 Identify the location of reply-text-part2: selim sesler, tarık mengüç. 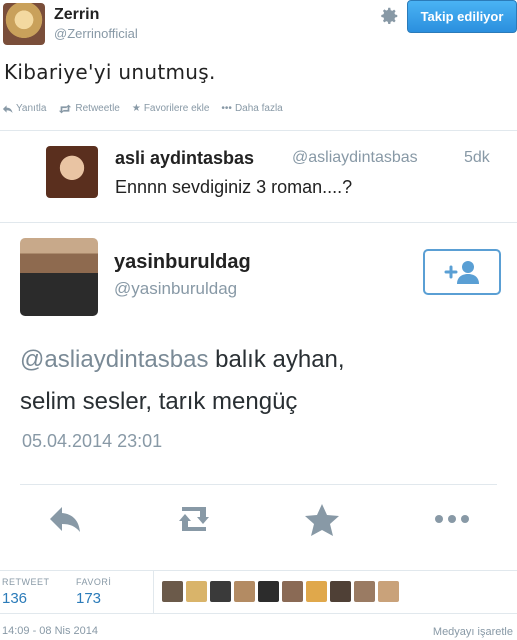
(159, 401).